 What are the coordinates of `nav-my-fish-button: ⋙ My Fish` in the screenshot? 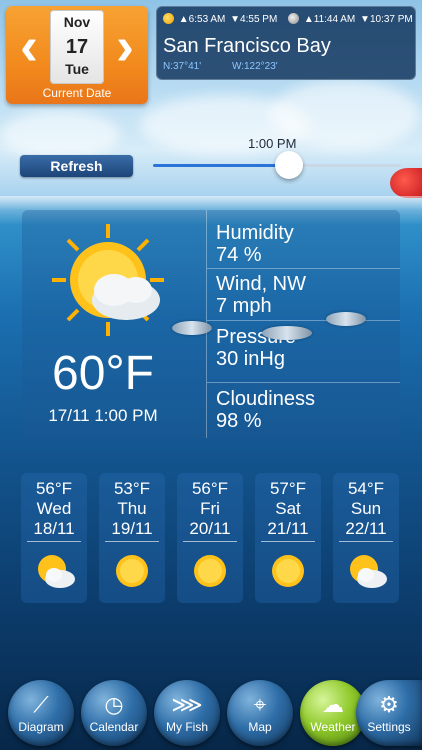 It's located at (187, 713).